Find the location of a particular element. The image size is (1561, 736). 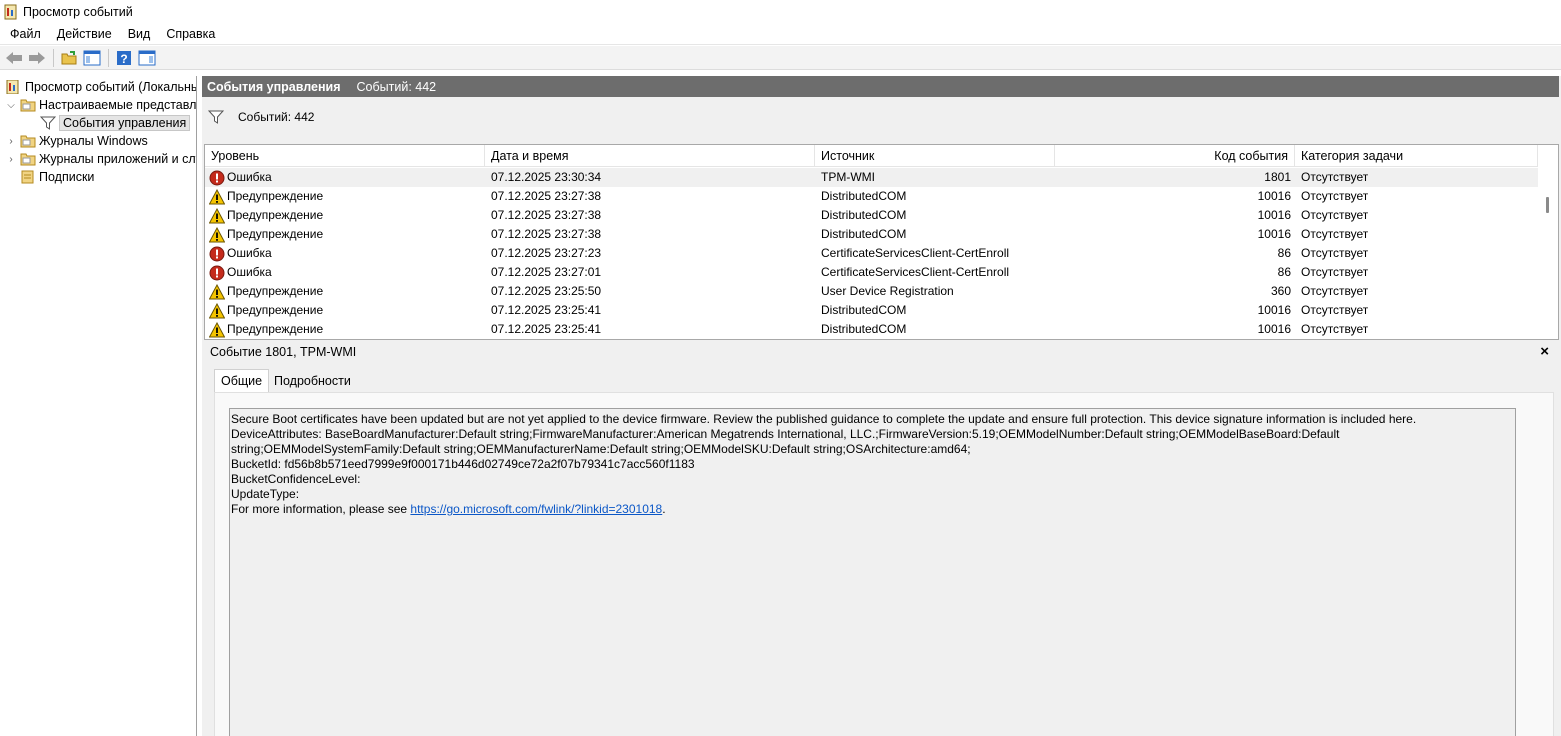

console-tree-icon is located at coordinates (92, 58).